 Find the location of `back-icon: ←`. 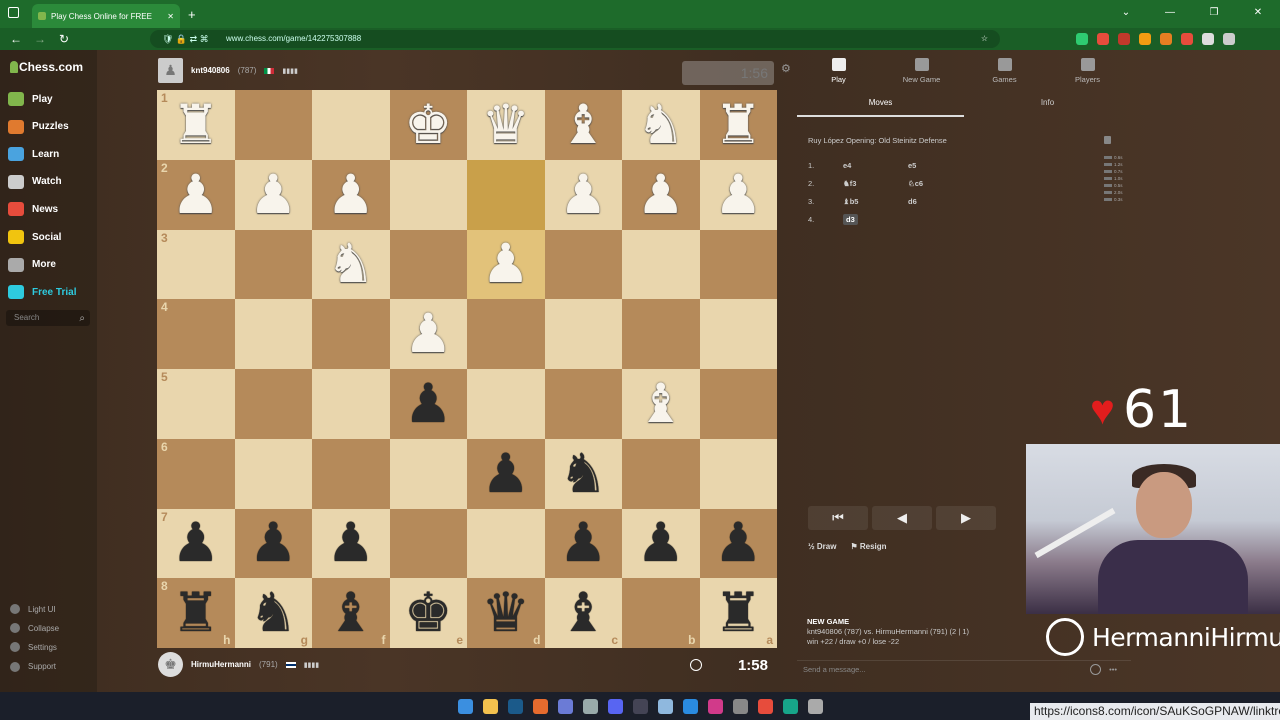

back-icon: ← is located at coordinates (16, 39).